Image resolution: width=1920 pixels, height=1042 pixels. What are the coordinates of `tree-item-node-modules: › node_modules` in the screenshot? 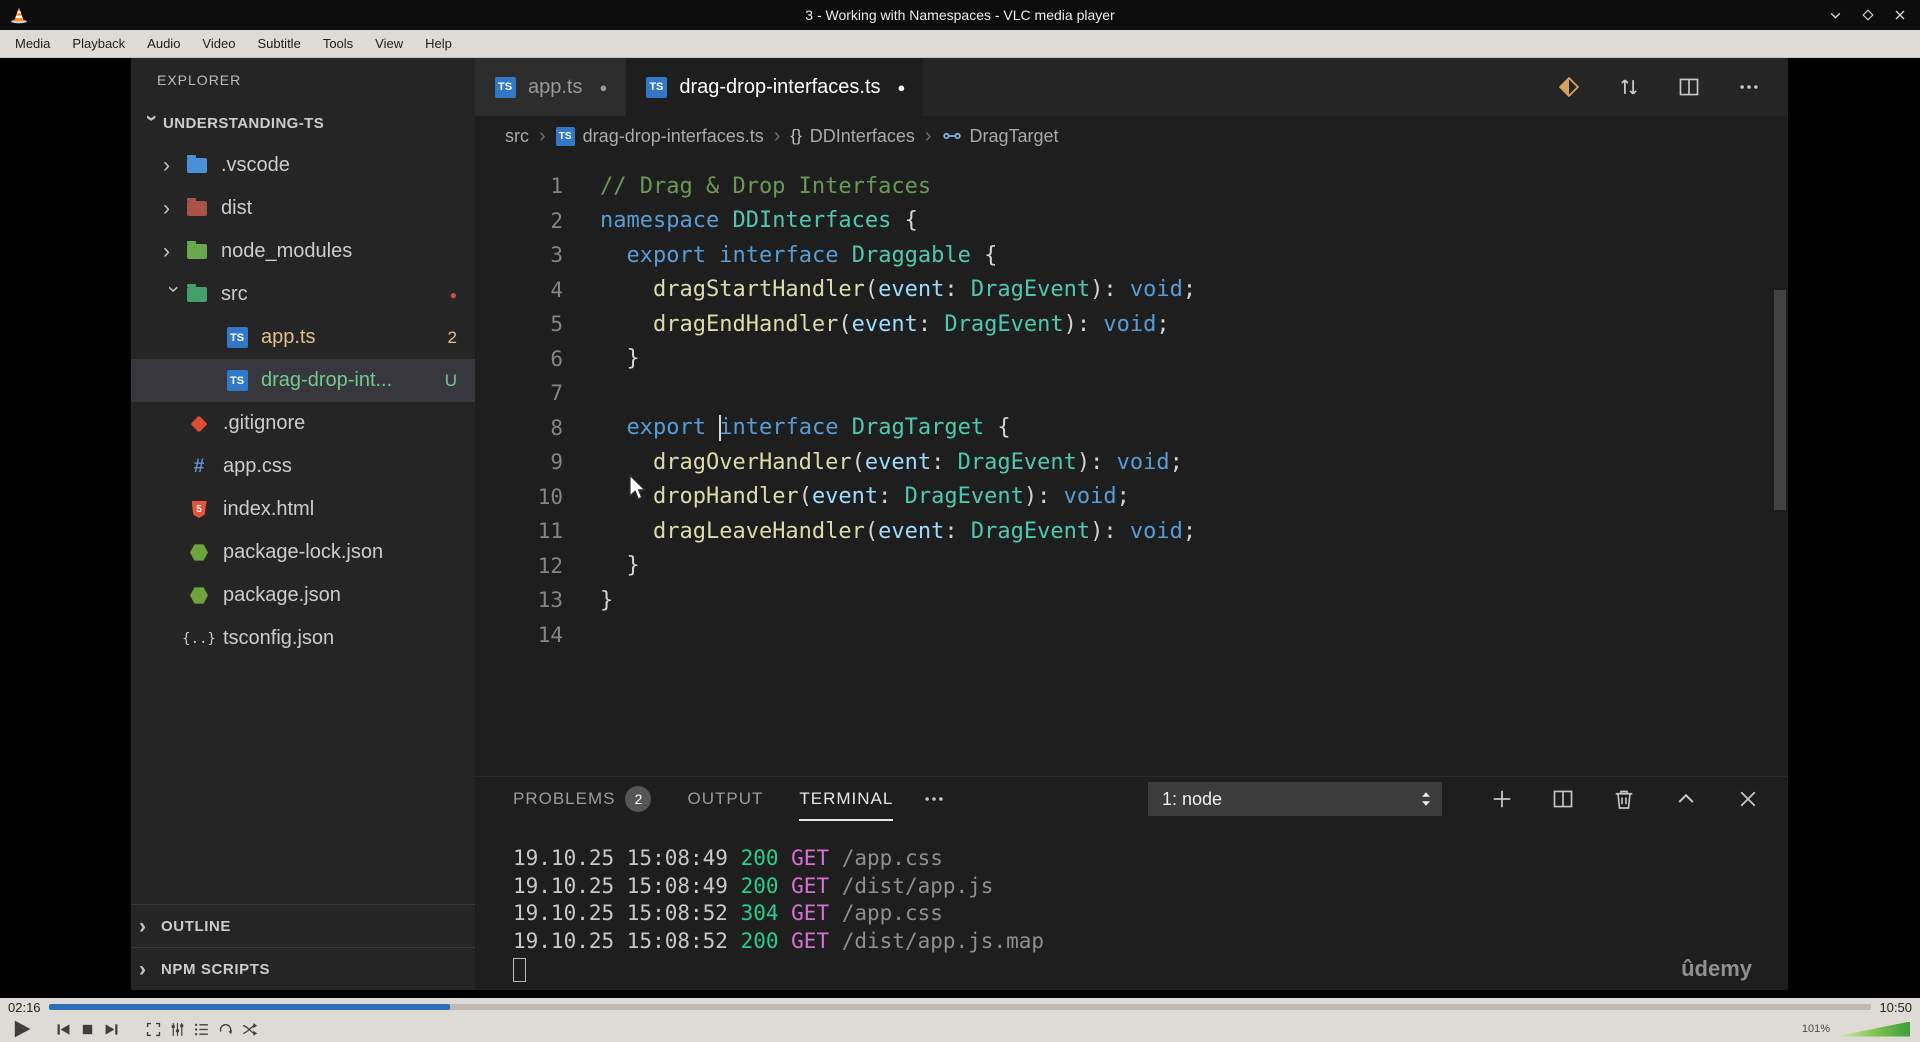 It's located at (303, 251).